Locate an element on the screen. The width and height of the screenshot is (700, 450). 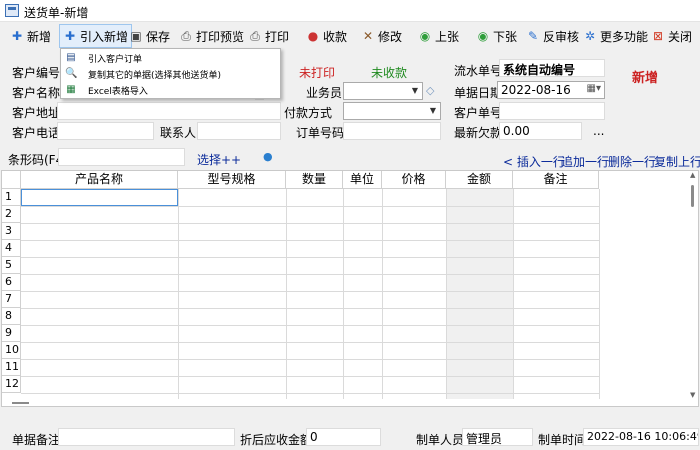
menu-item-import-order: ▤ 引入客户订单 is located at coordinates (170, 58).